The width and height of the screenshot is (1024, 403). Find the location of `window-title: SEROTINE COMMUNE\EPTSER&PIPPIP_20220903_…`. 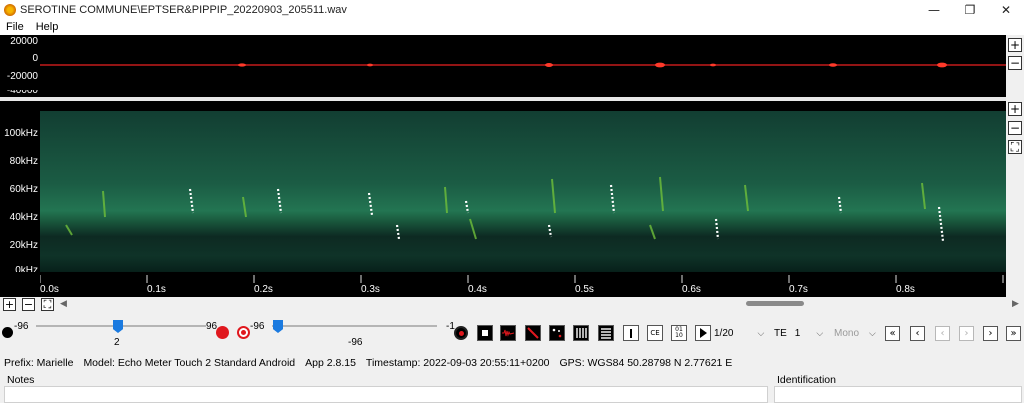

window-title: SEROTINE COMMUNE\EPTSER&PIPPIP_20220903_… is located at coordinates (183, 9).